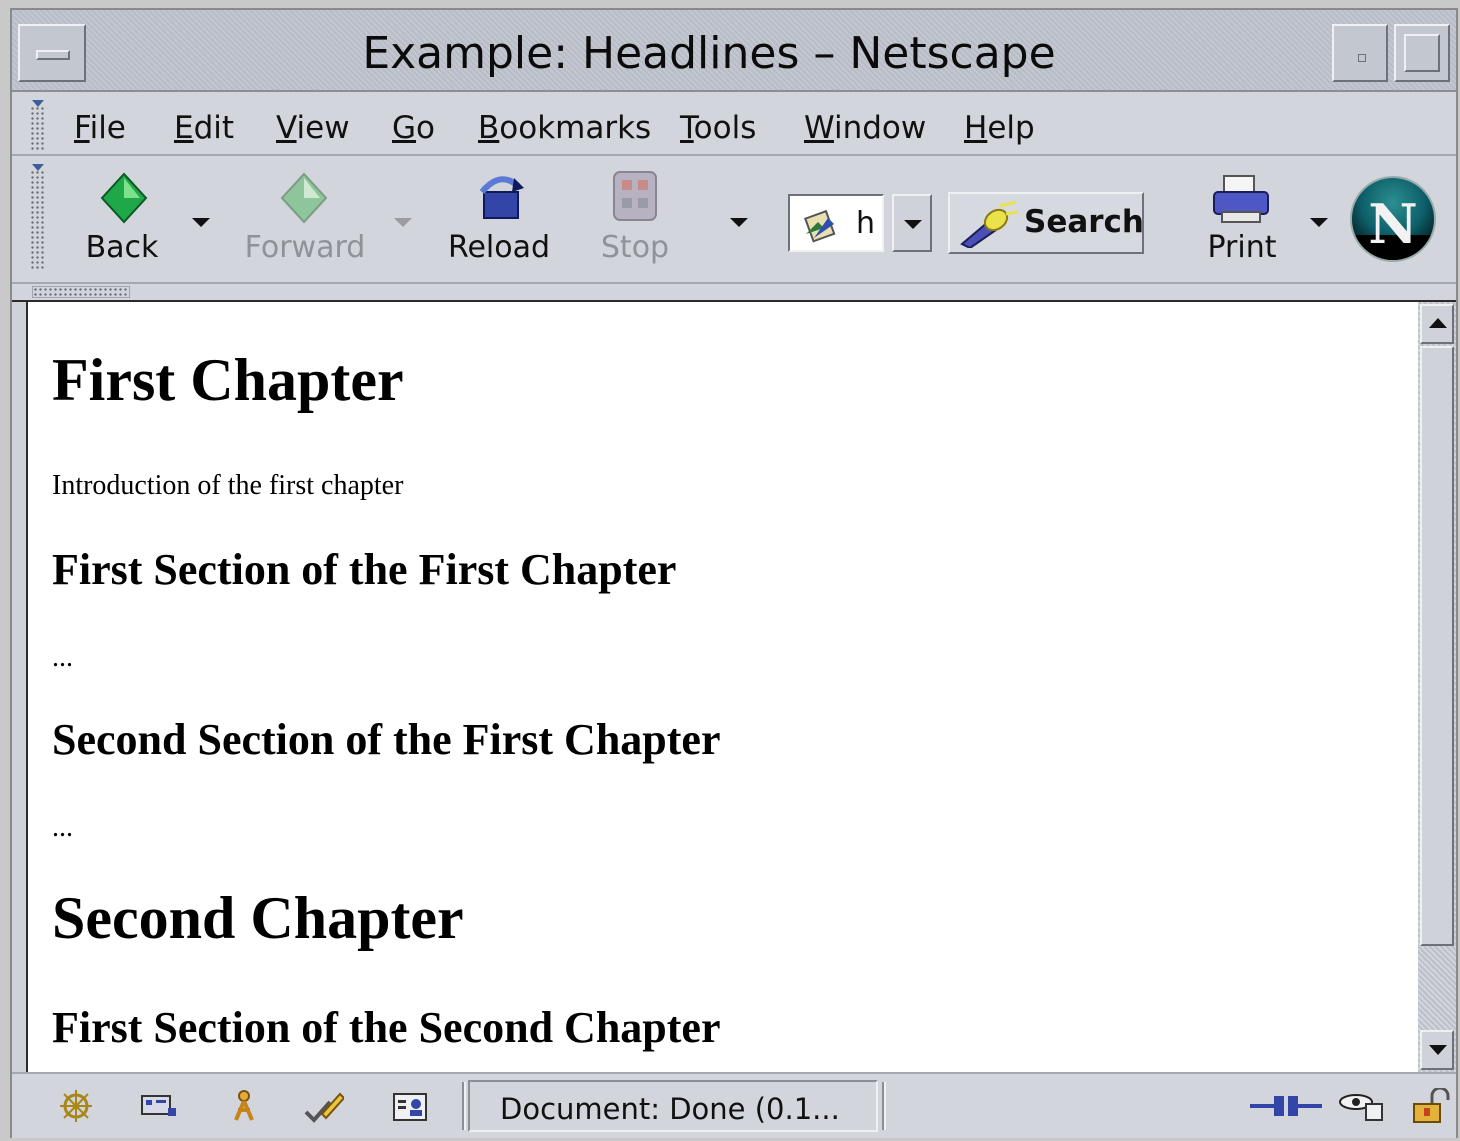  Describe the element at coordinates (258, 918) in the screenshot. I see `heading-second-chapter: Second Chapter` at that location.